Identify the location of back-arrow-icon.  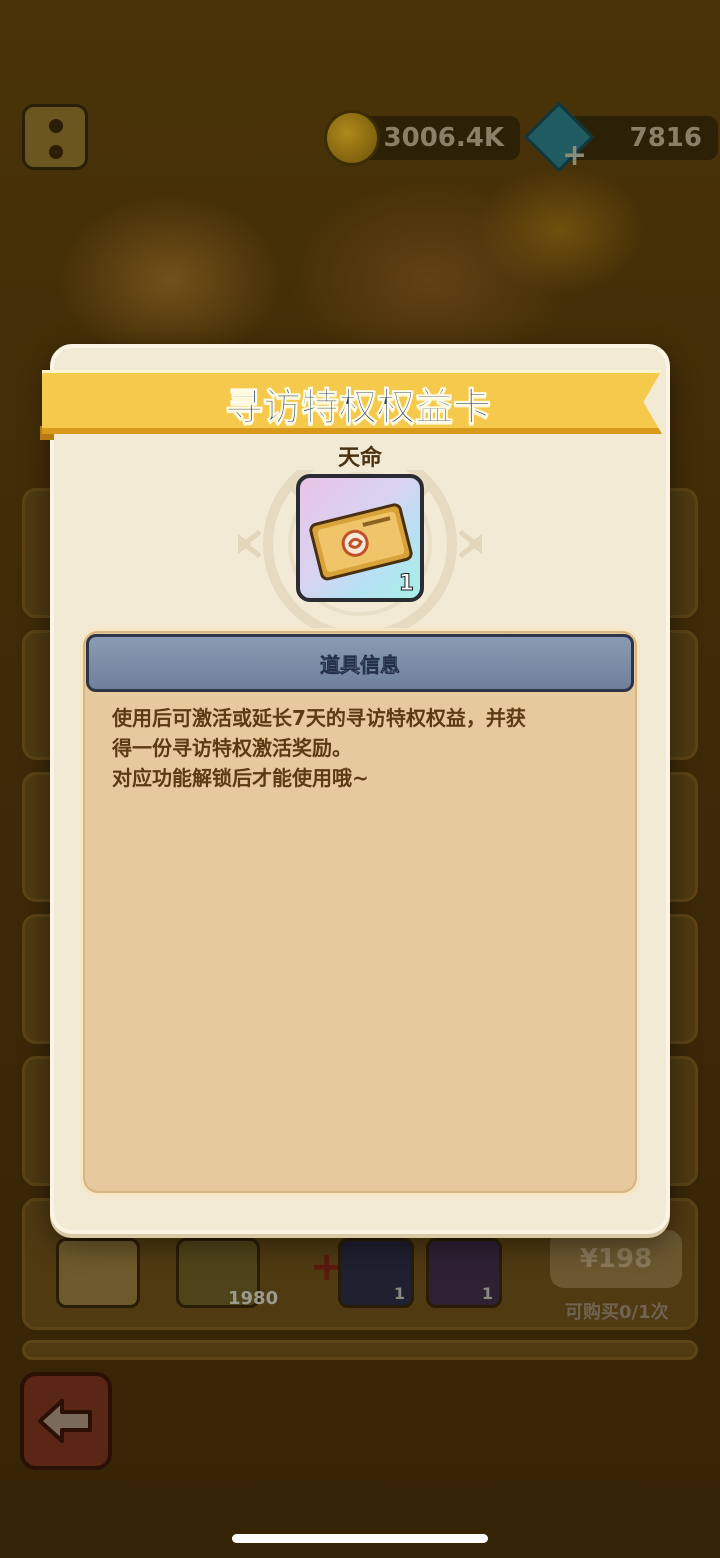
(65, 1421).